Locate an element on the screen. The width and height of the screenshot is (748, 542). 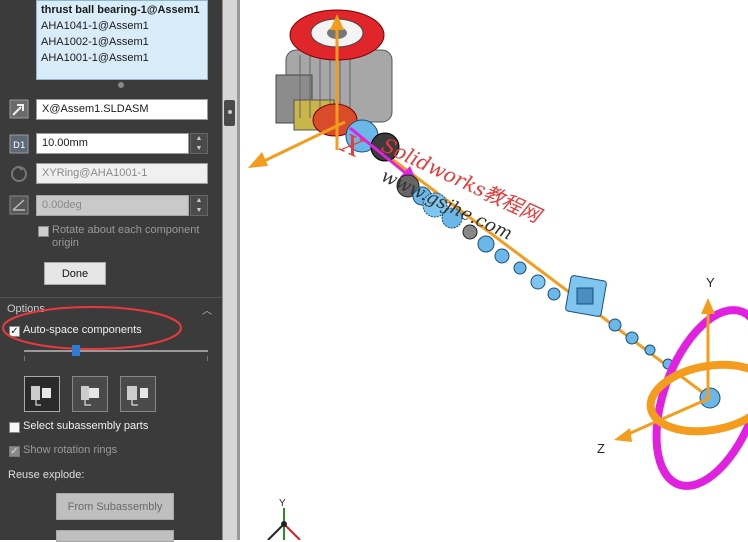
axis-y-label: Y is located at coordinates (710, 282).